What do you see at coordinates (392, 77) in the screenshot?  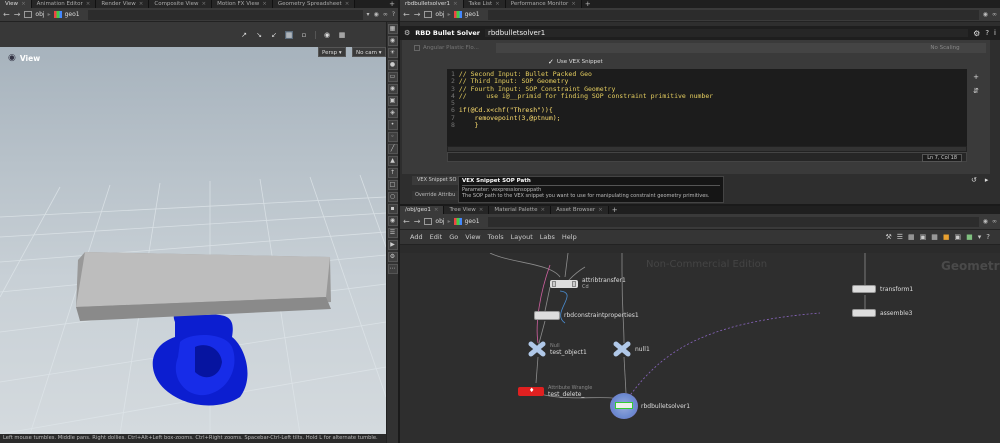 I see `wireframe-icon: ▭` at bounding box center [392, 77].